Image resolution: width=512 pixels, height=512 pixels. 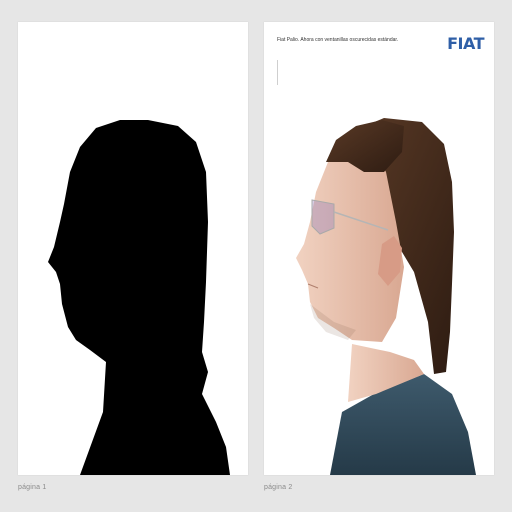 What do you see at coordinates (278, 487) in the screenshot?
I see `page-label-right: página 2` at bounding box center [278, 487].